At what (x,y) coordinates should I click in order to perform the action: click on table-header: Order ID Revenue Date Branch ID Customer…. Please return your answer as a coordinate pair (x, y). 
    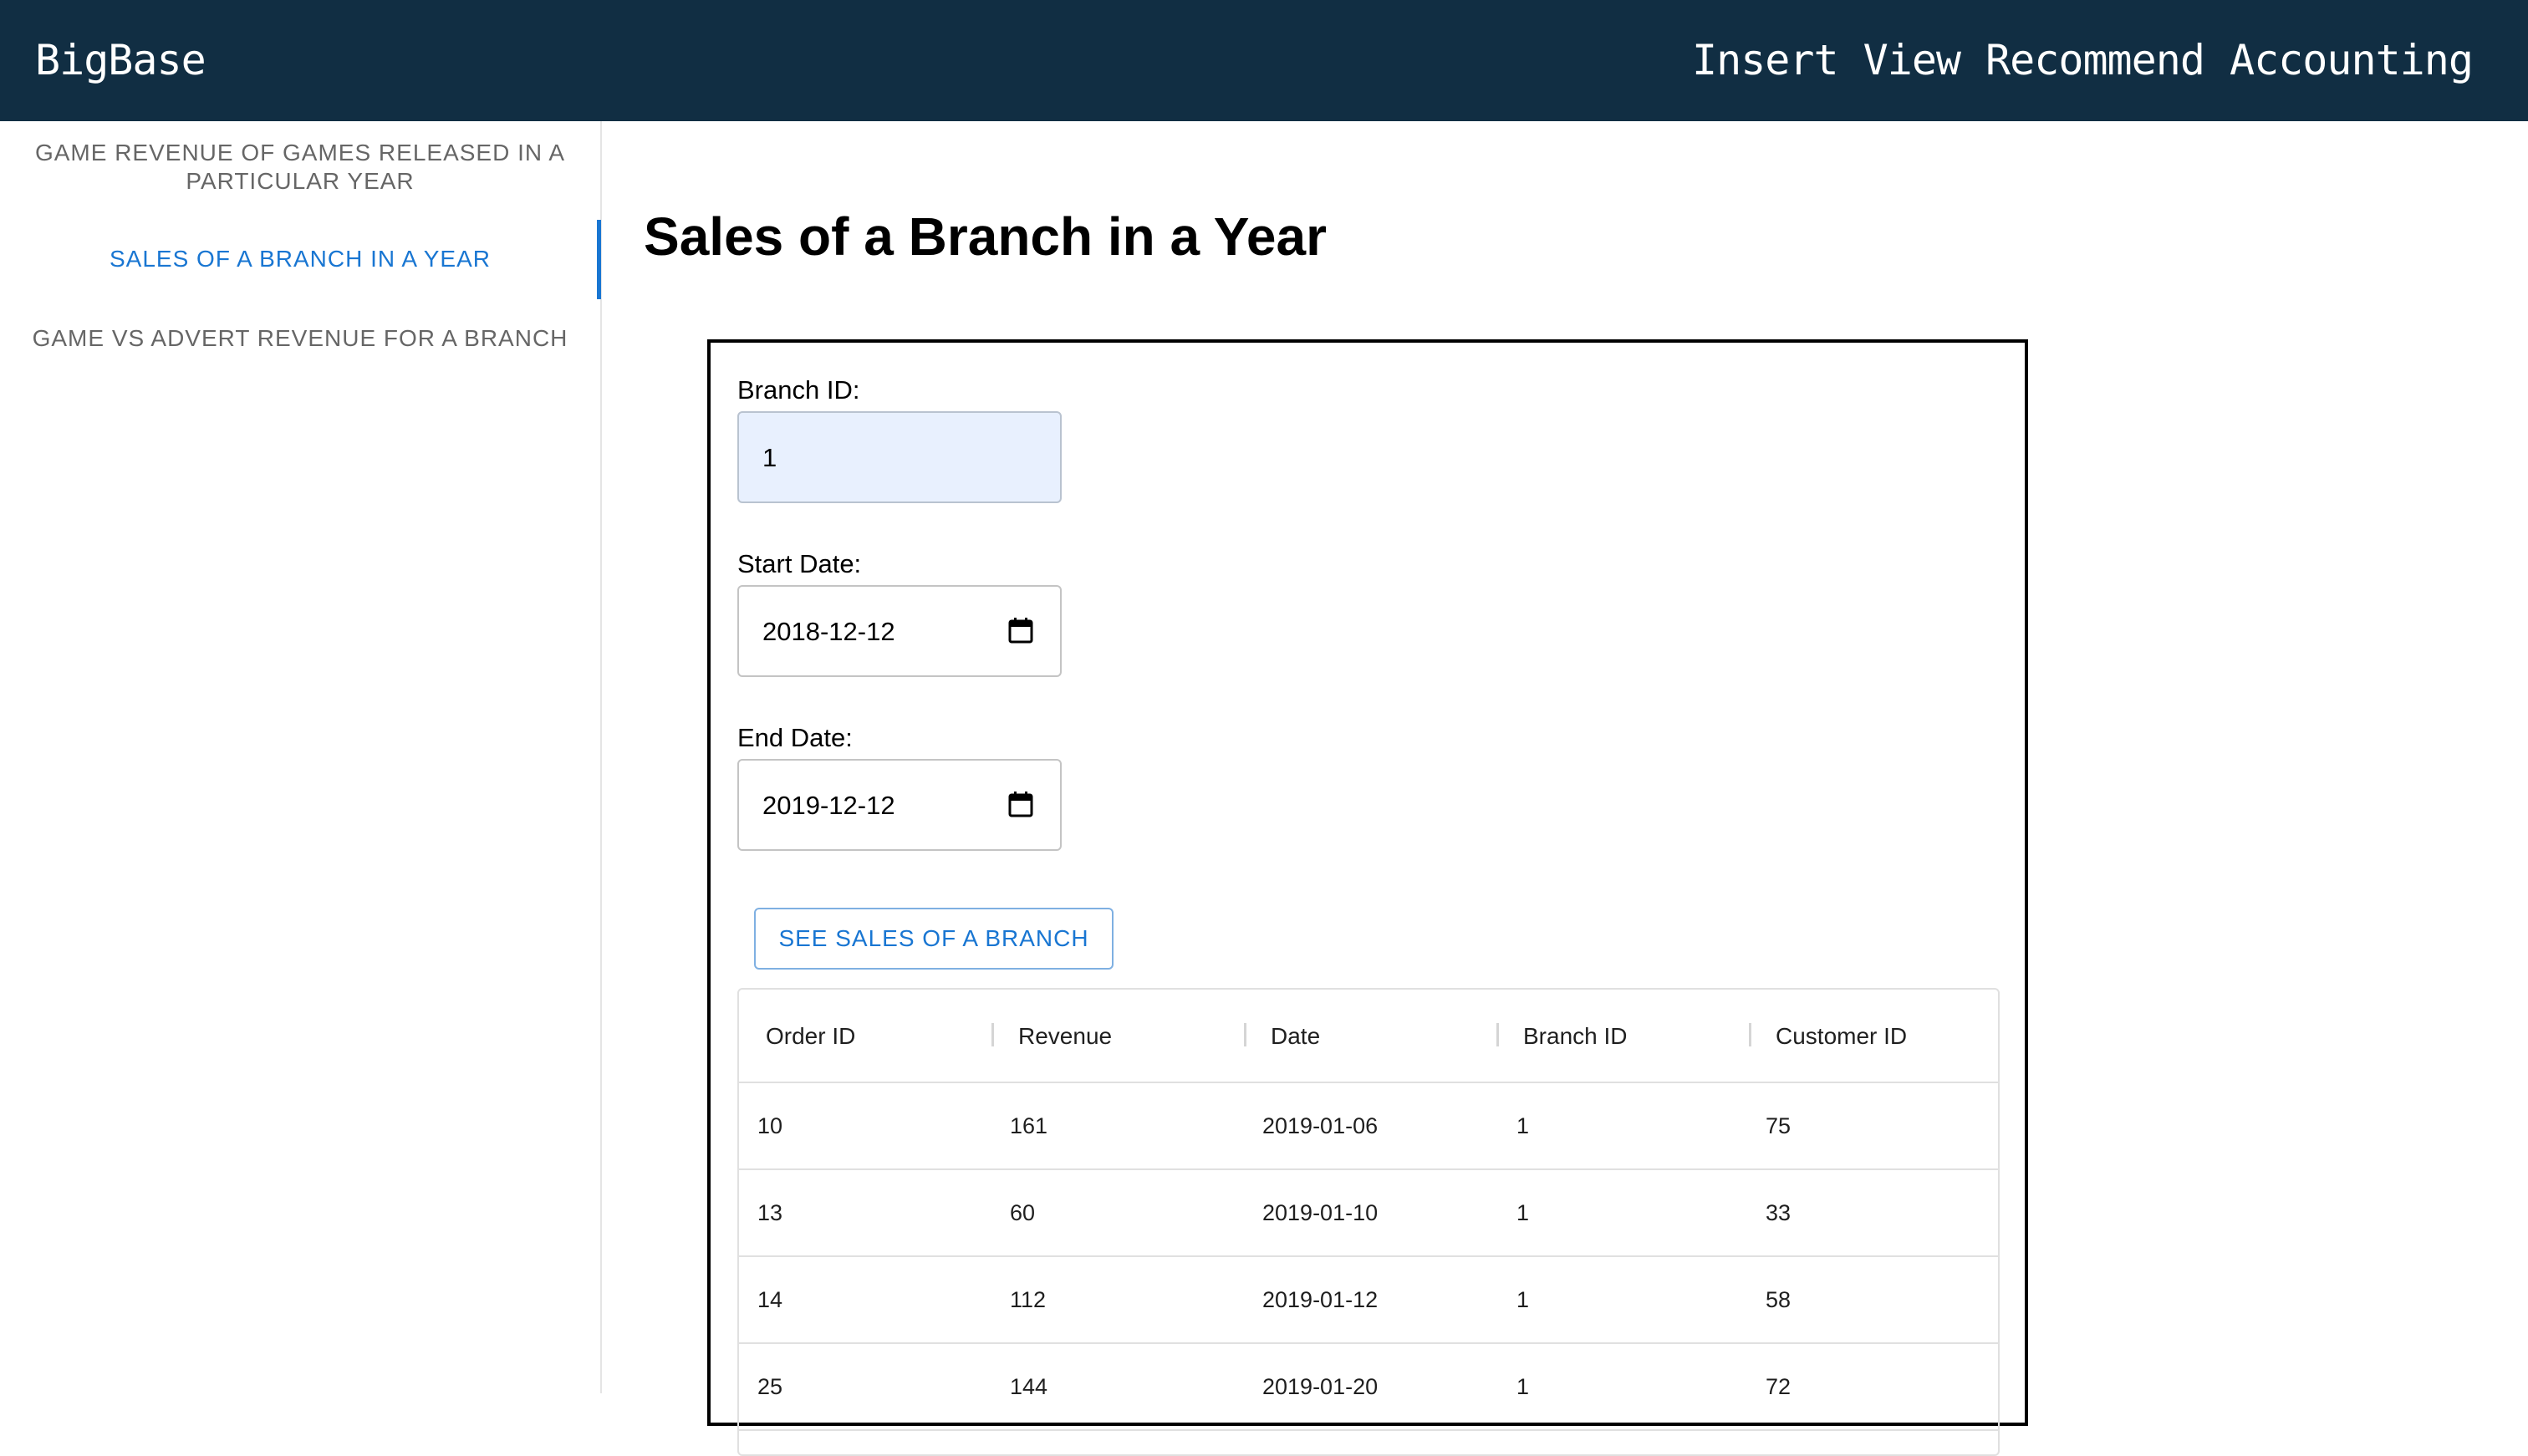
    Looking at the image, I should click on (1368, 1036).